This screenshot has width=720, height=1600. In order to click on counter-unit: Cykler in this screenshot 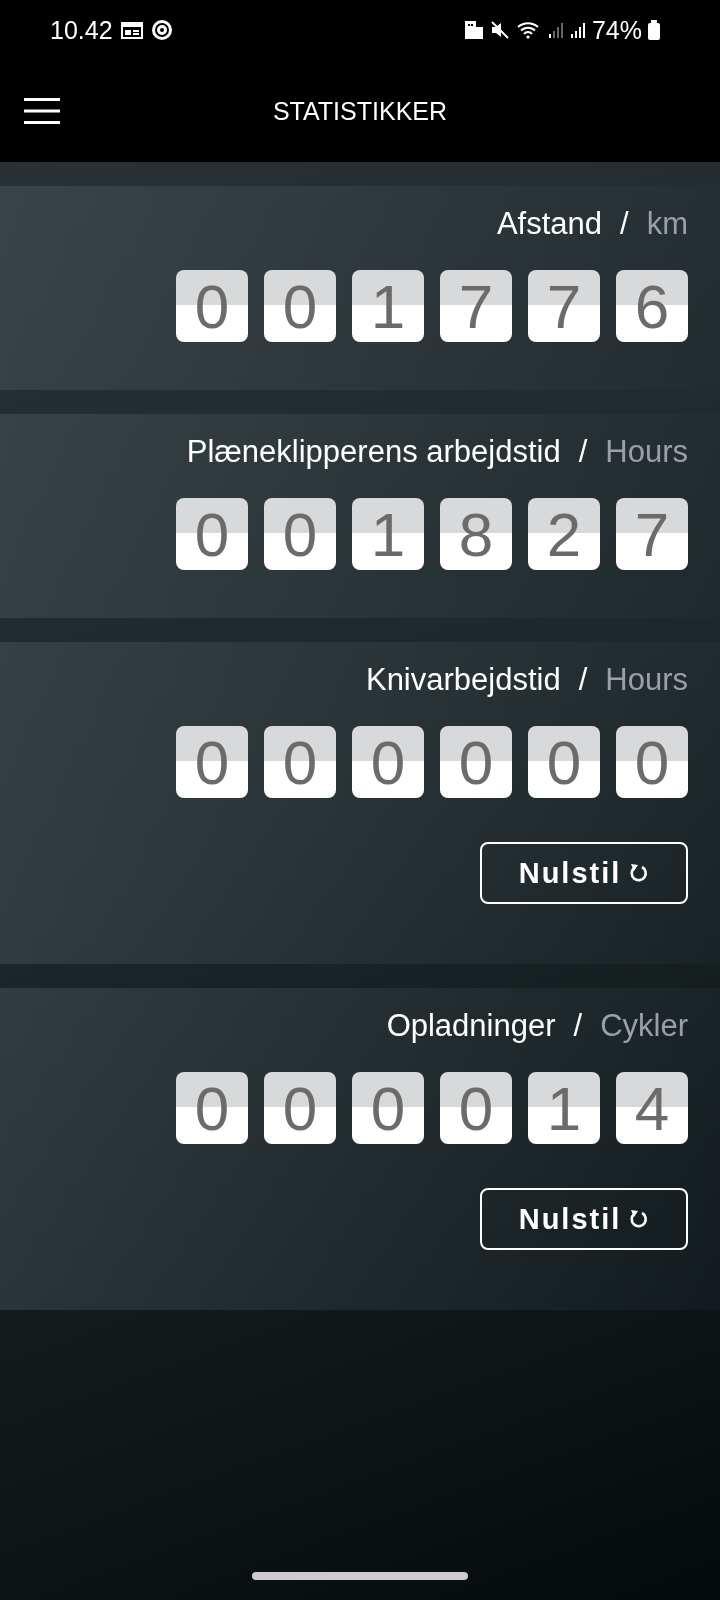, I will do `click(644, 1026)`.